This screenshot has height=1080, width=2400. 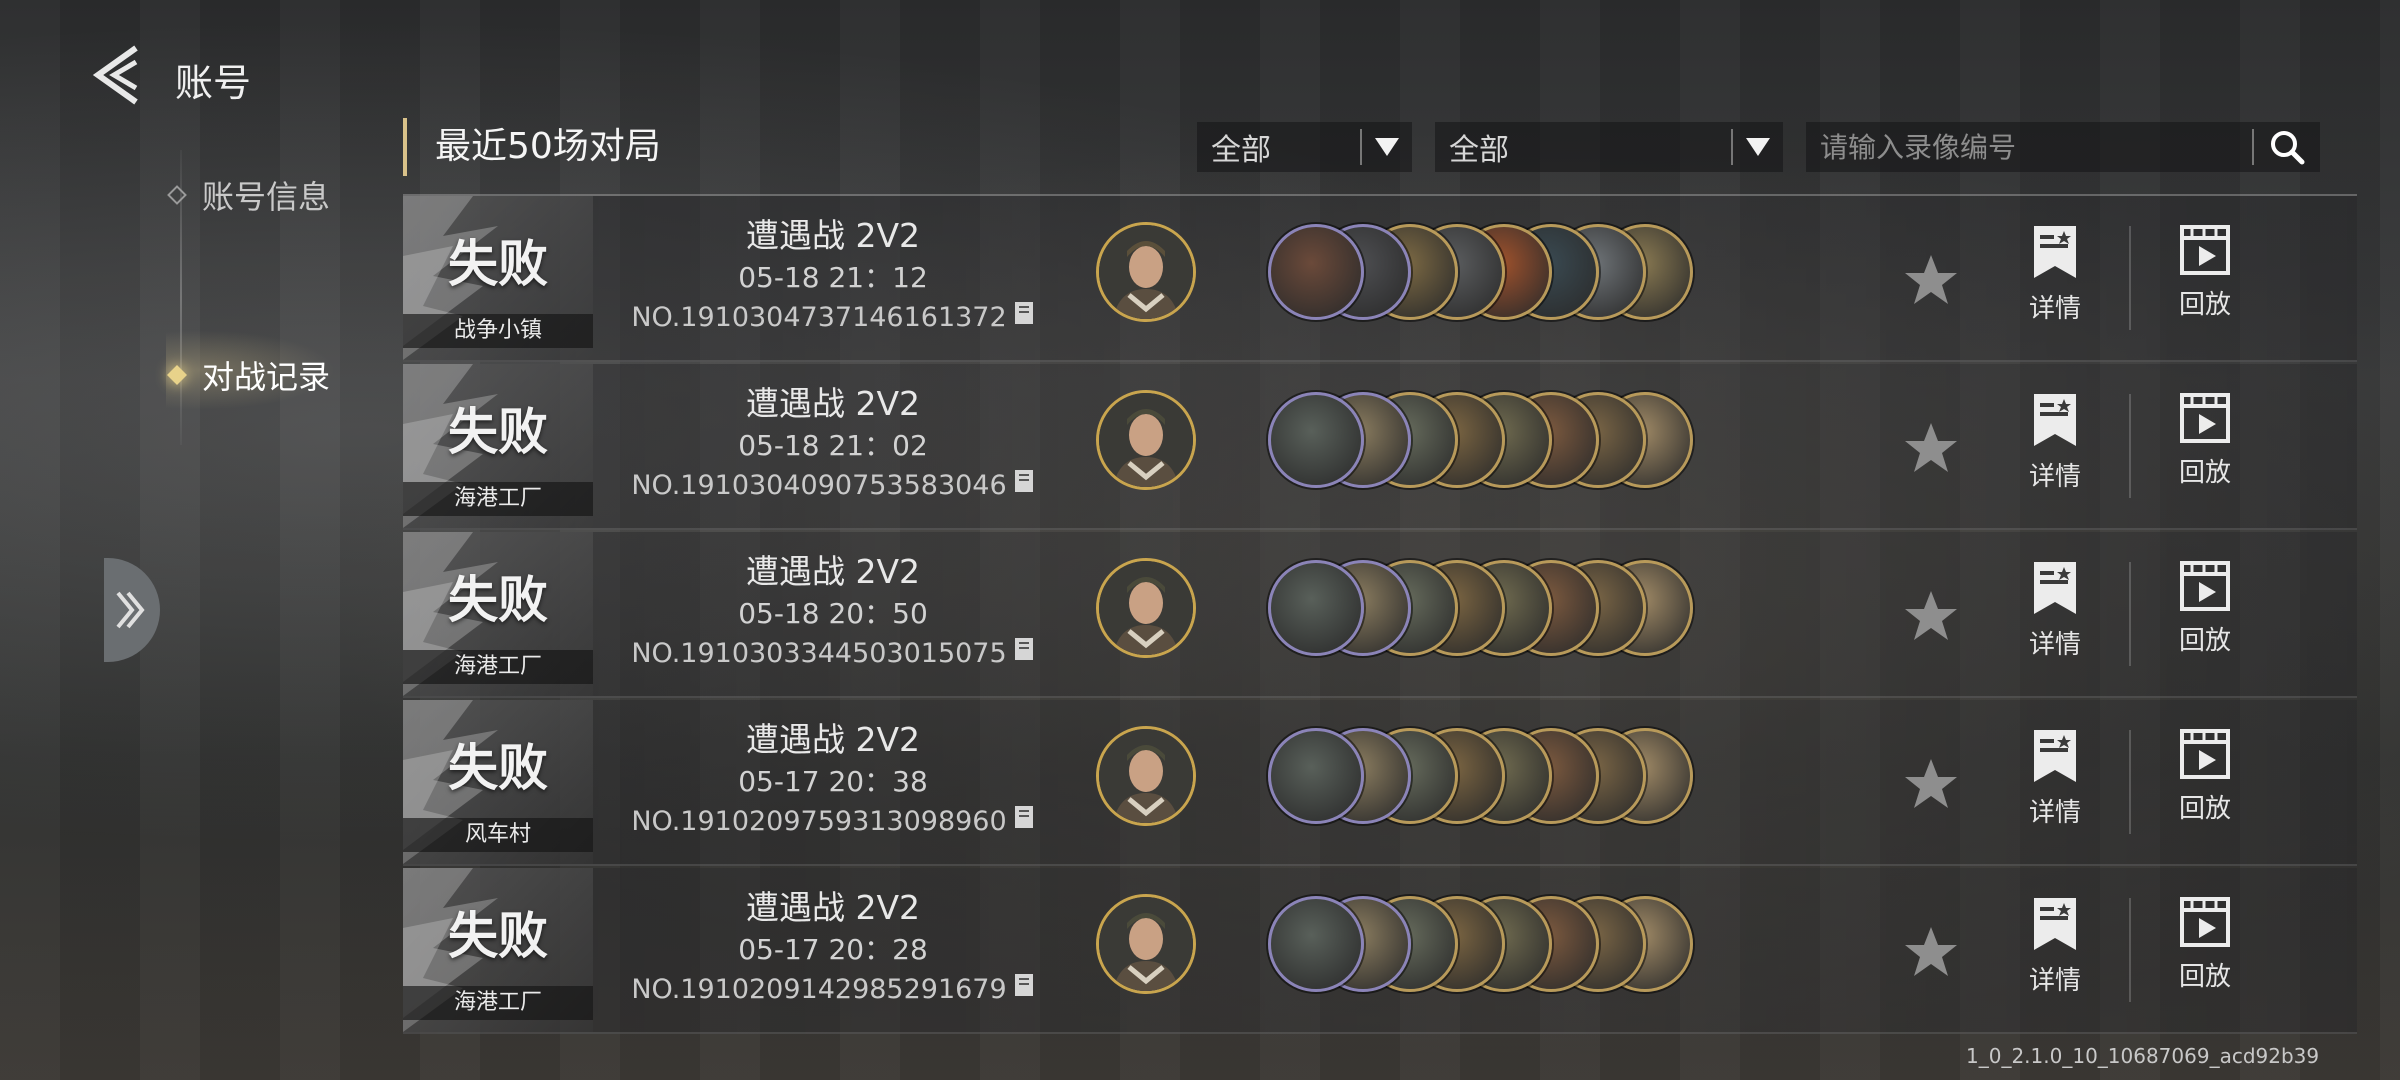 What do you see at coordinates (833, 949) in the screenshot?
I see `match-time: 05-17 20：28` at bounding box center [833, 949].